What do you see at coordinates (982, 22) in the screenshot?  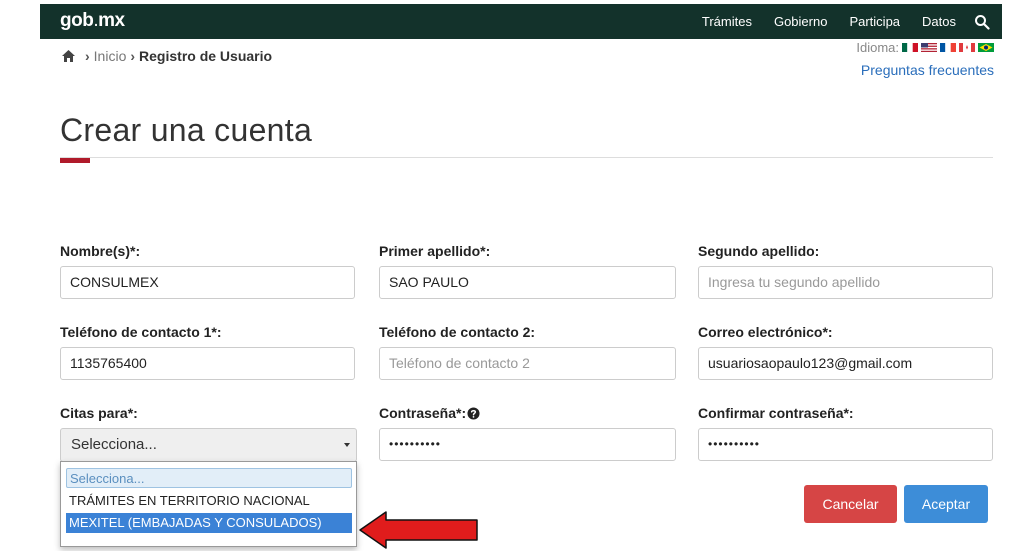 I see `search-icon` at bounding box center [982, 22].